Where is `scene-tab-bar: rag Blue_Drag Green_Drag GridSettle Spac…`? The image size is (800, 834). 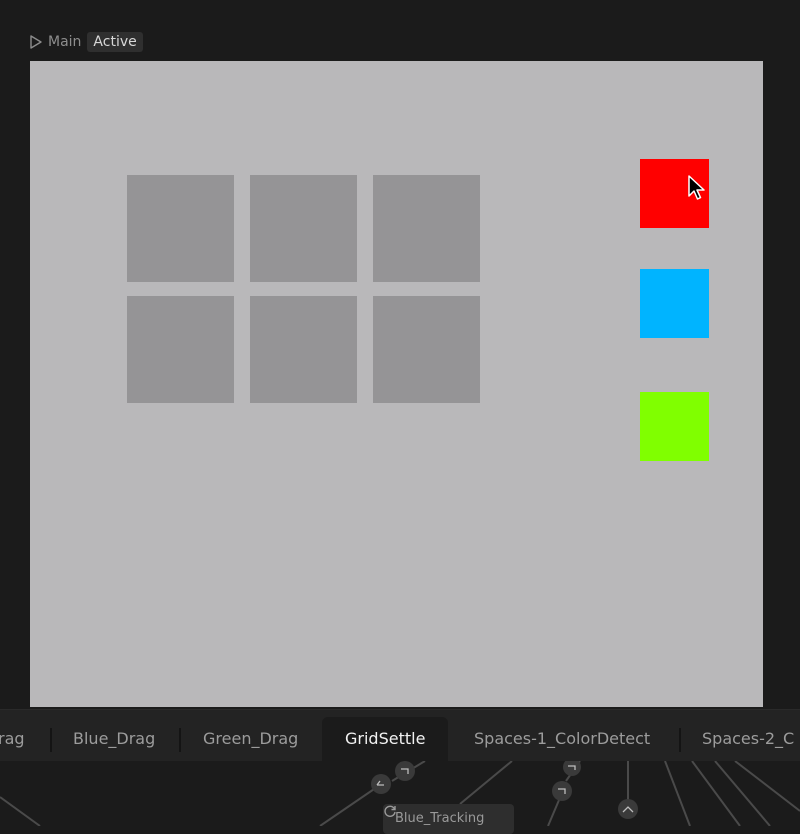 scene-tab-bar: rag Blue_Drag Green_Drag GridSettle Spac… is located at coordinates (400, 735).